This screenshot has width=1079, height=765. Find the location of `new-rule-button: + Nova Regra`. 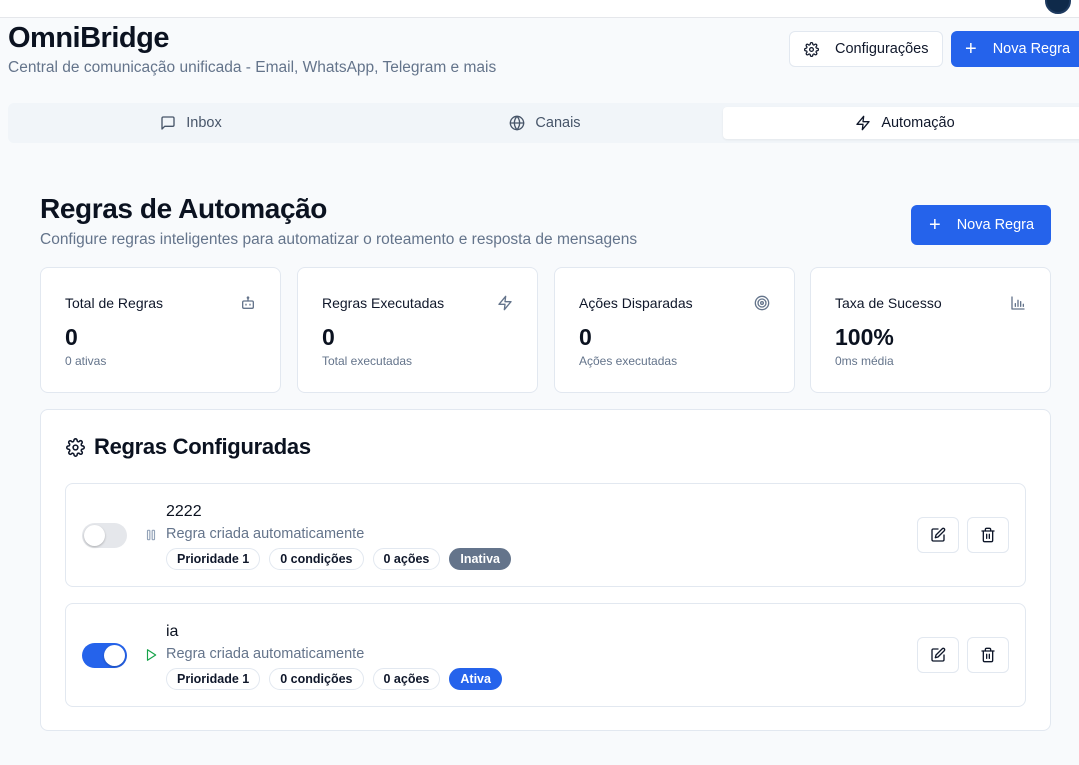

new-rule-button: + Nova Regra is located at coordinates (981, 225).